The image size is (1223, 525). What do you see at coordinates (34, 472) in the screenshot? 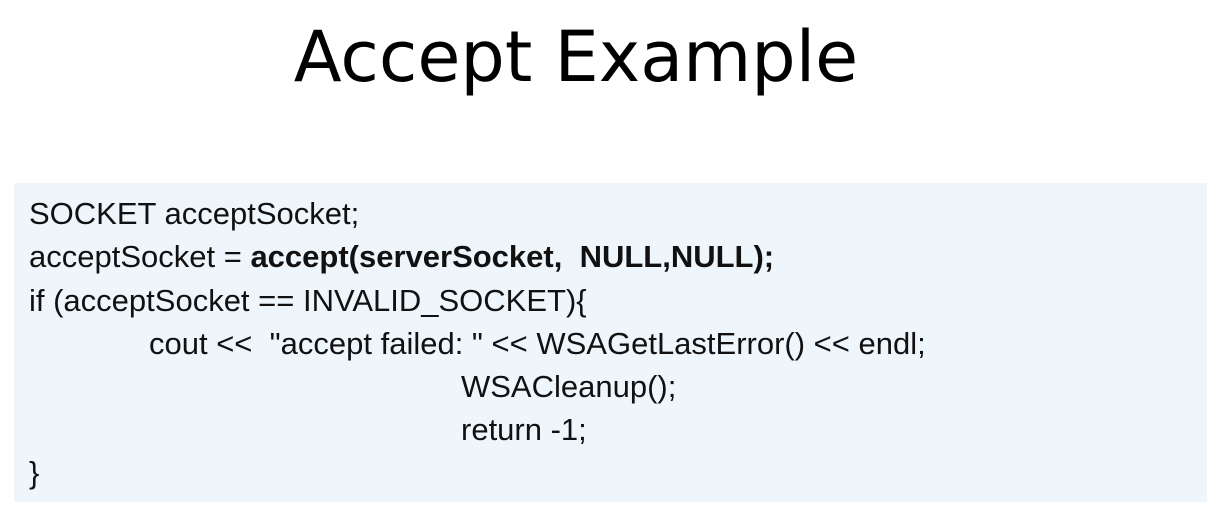
I see `code-line-7: }` at bounding box center [34, 472].